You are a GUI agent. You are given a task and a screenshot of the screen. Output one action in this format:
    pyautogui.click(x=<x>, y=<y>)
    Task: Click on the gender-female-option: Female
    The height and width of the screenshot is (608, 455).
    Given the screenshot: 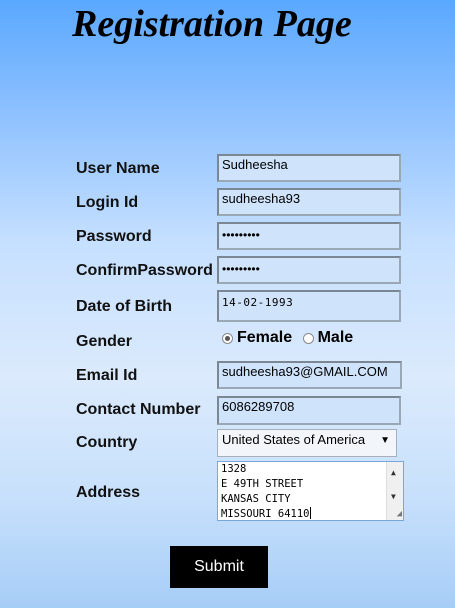 What is the action you would take?
    pyautogui.click(x=257, y=338)
    